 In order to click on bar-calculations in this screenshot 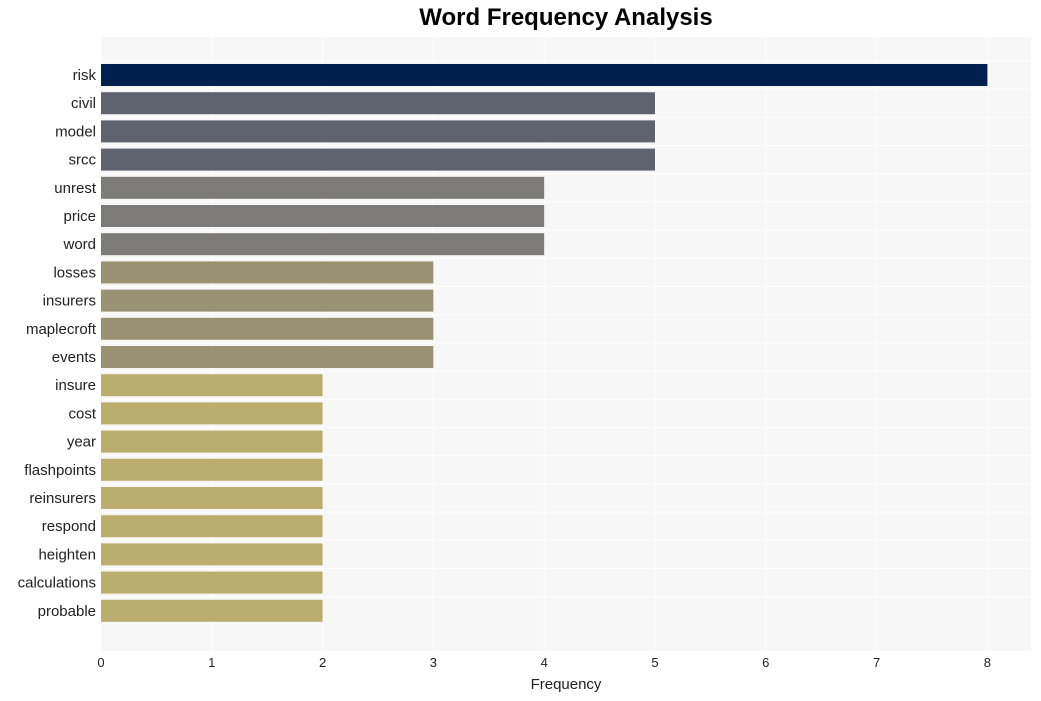, I will do `click(212, 582)`.